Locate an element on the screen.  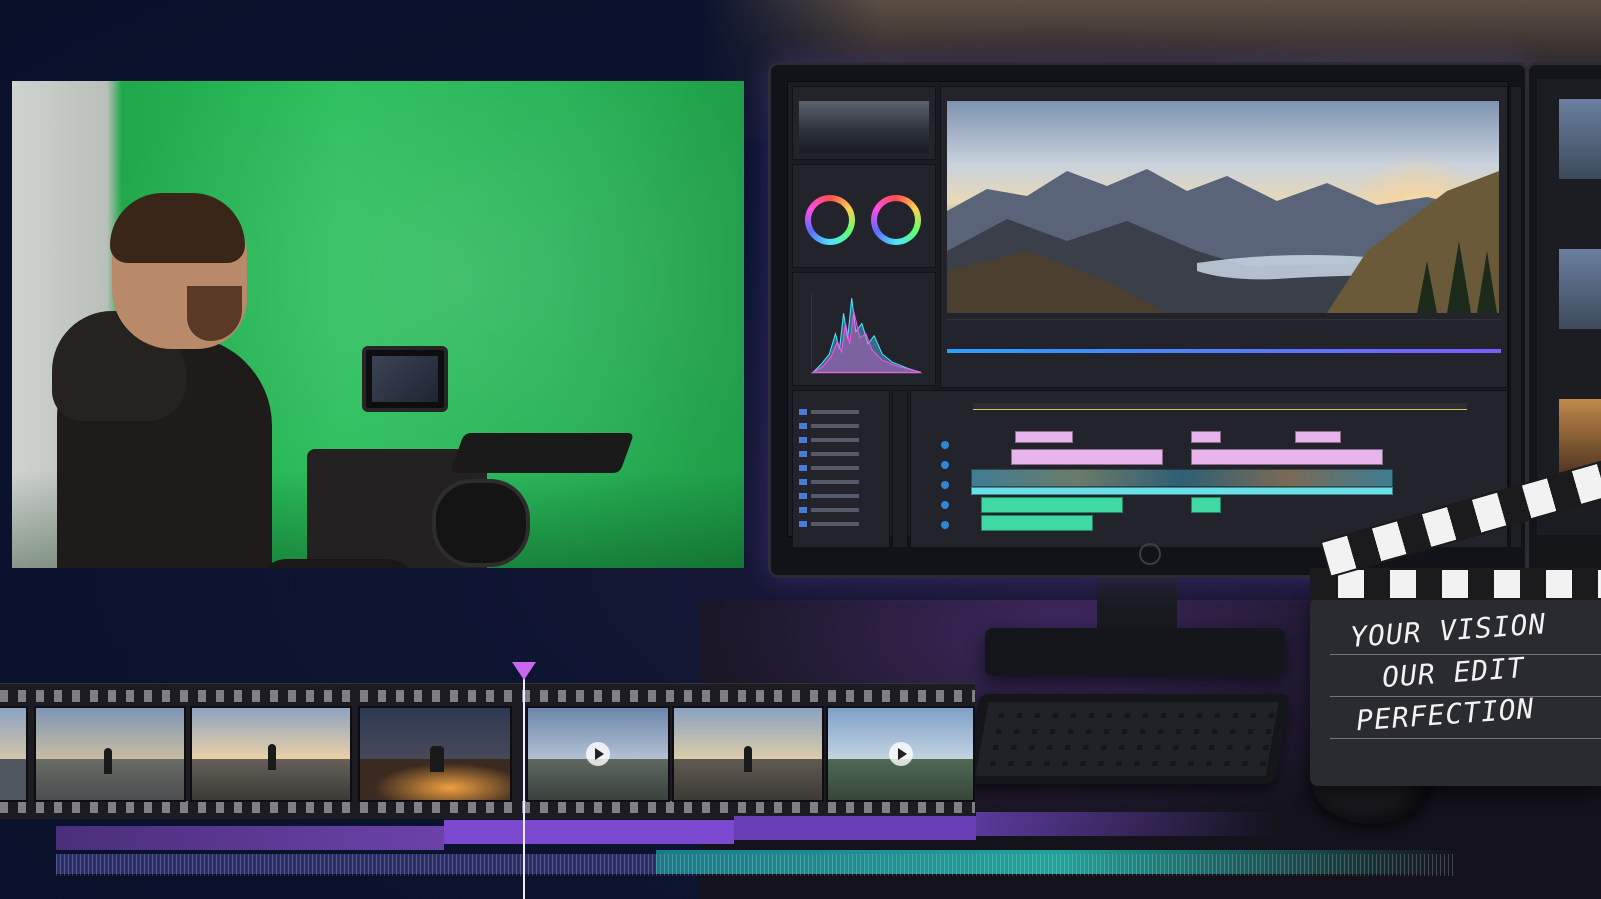
camera-lens is located at coordinates (481, 523).